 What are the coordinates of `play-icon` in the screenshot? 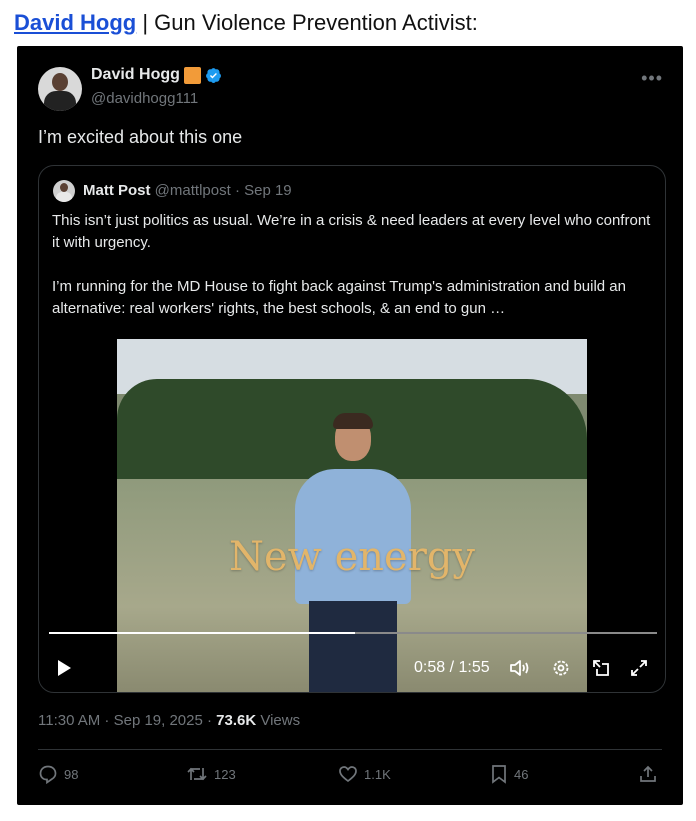 It's located at (64, 668).